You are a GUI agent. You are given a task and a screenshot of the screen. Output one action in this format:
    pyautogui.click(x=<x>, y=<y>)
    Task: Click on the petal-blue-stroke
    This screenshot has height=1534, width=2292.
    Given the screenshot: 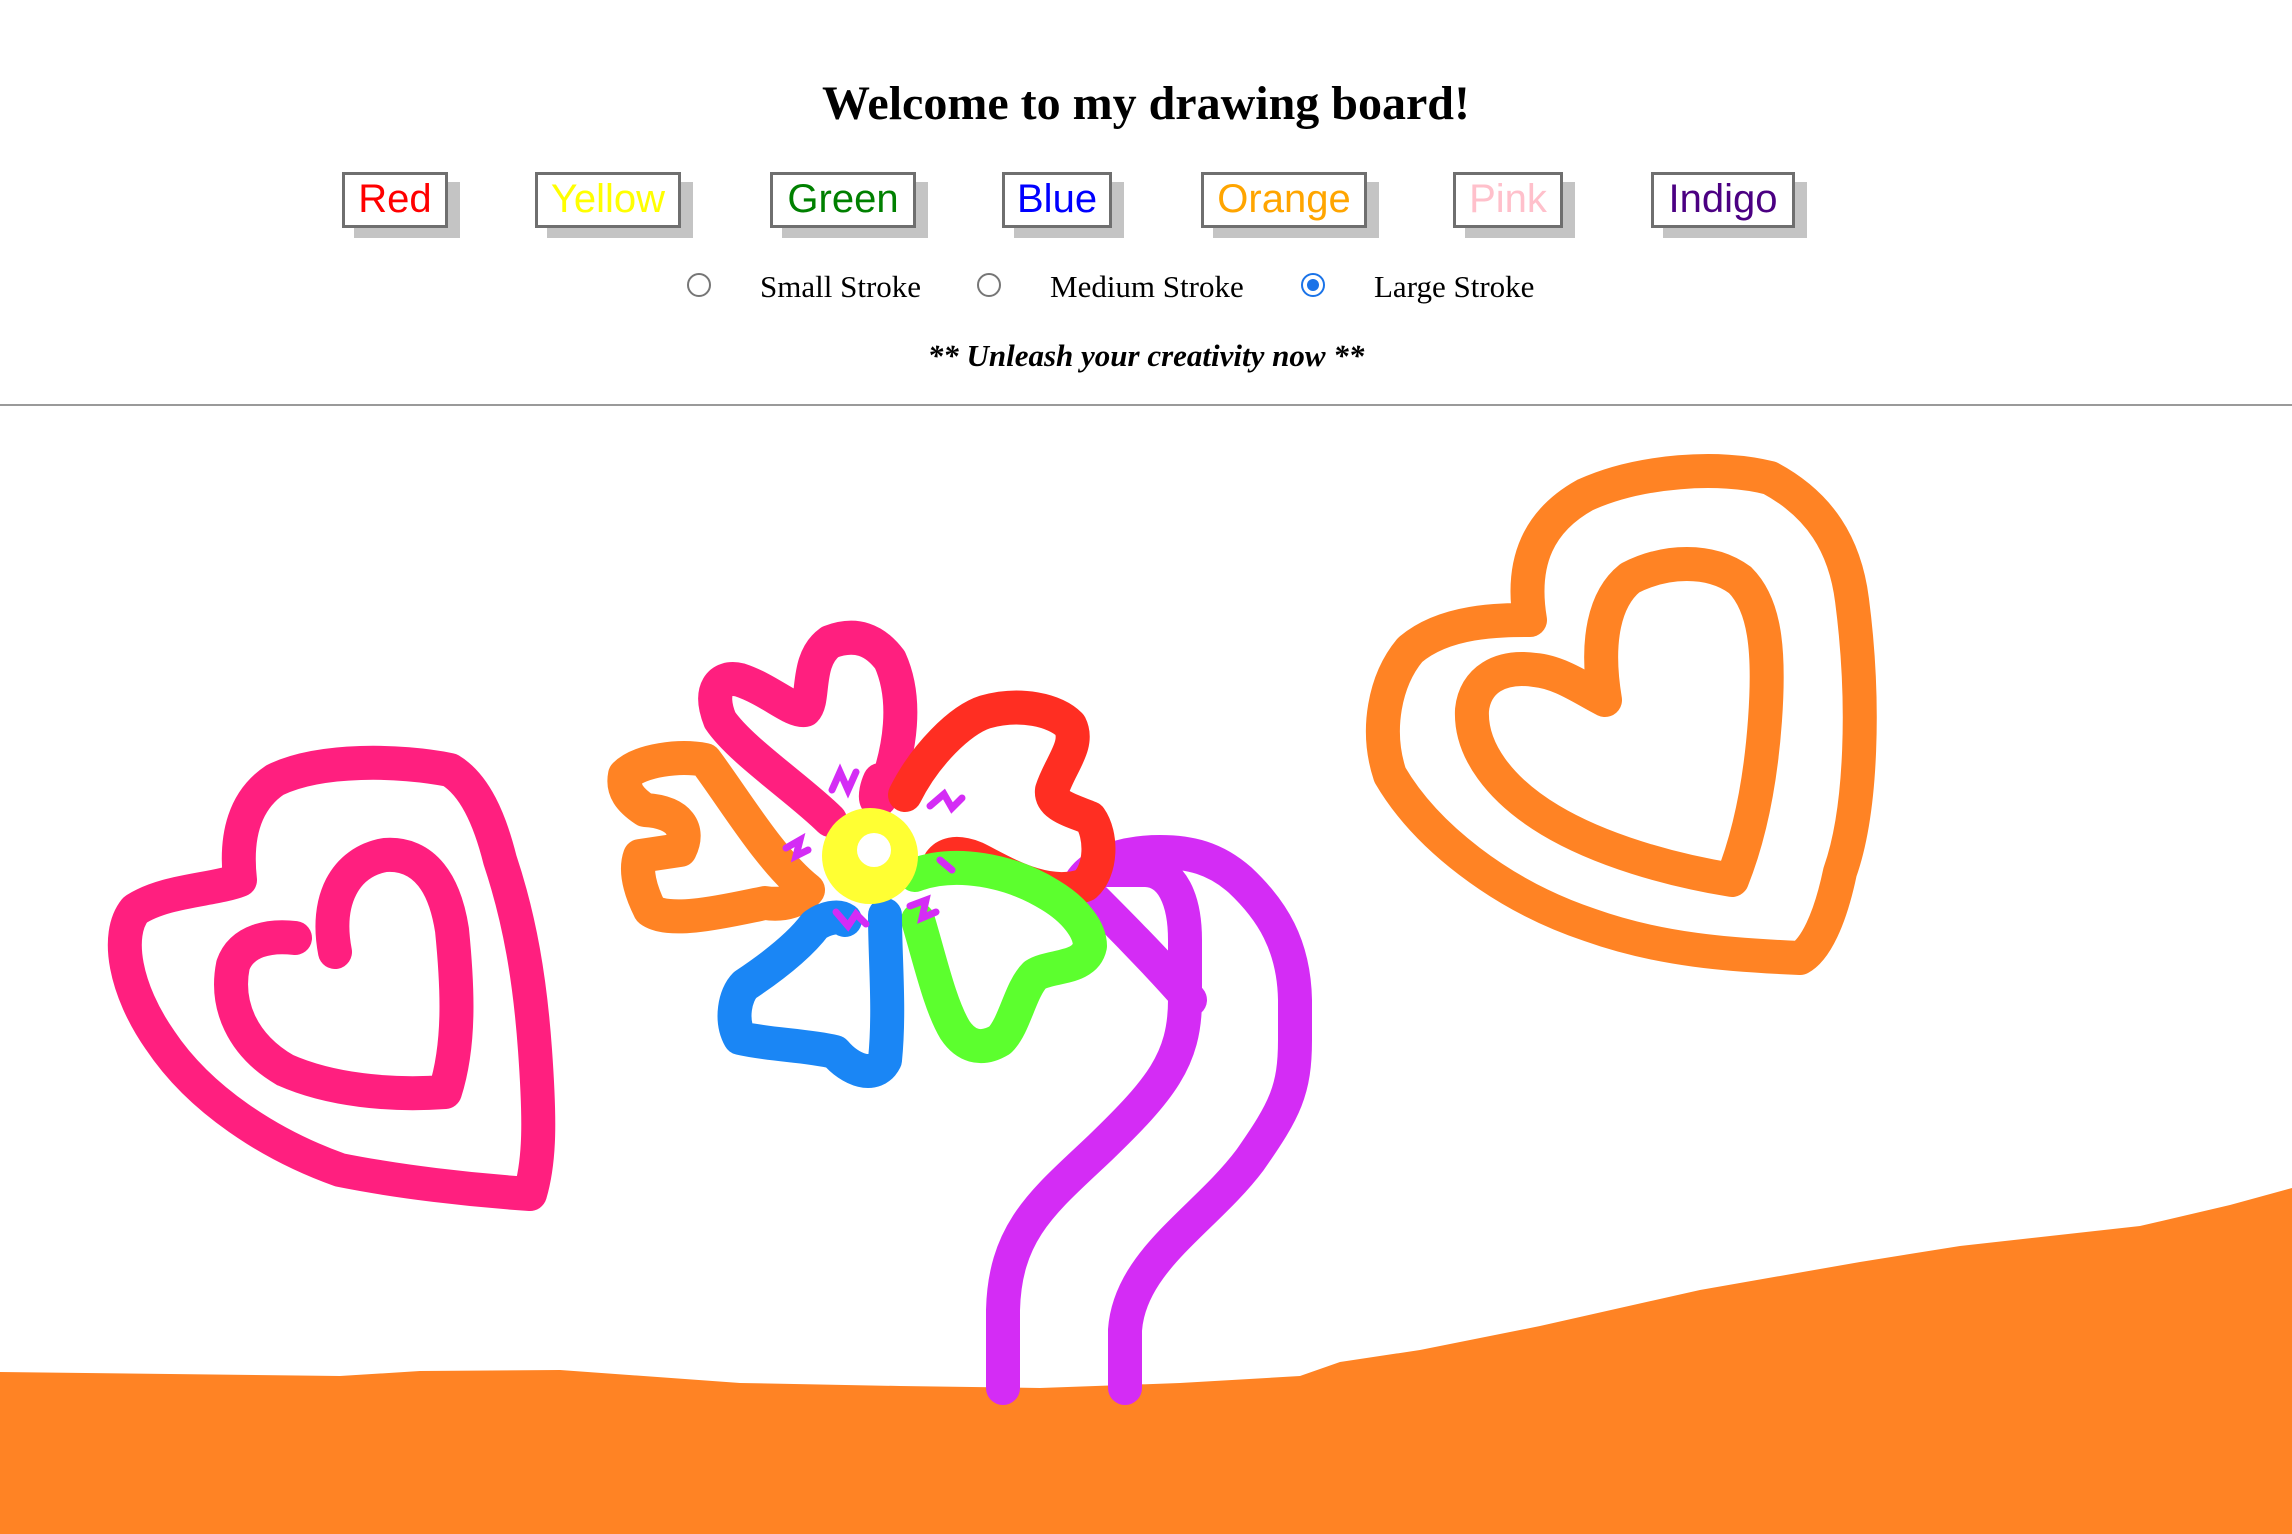 What is the action you would take?
    pyautogui.click(x=811, y=993)
    